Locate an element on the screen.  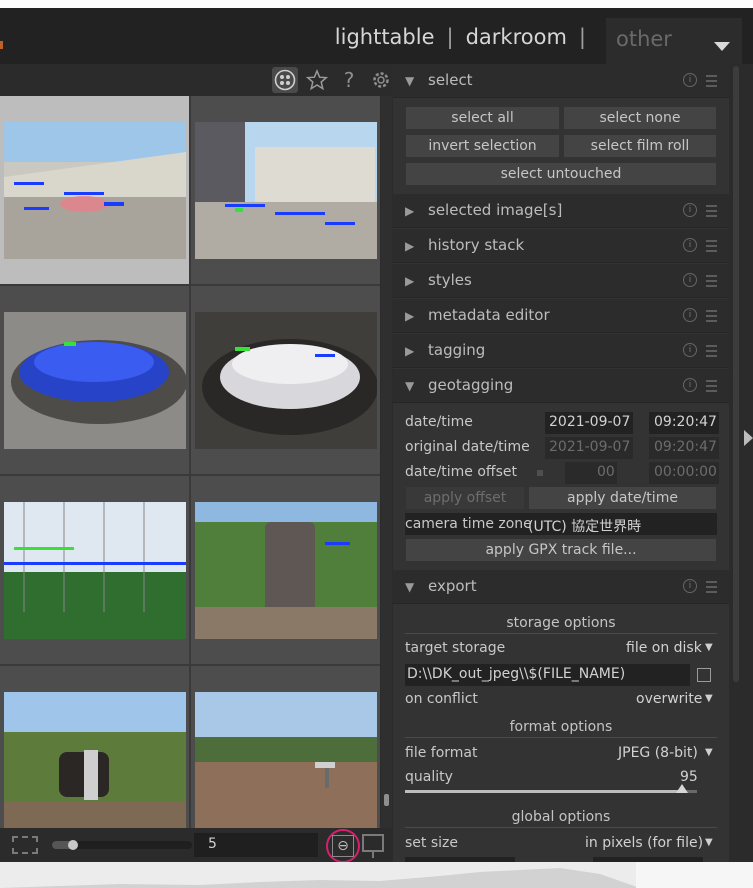
storage-options-heading: storage options is located at coordinates (561, 623).